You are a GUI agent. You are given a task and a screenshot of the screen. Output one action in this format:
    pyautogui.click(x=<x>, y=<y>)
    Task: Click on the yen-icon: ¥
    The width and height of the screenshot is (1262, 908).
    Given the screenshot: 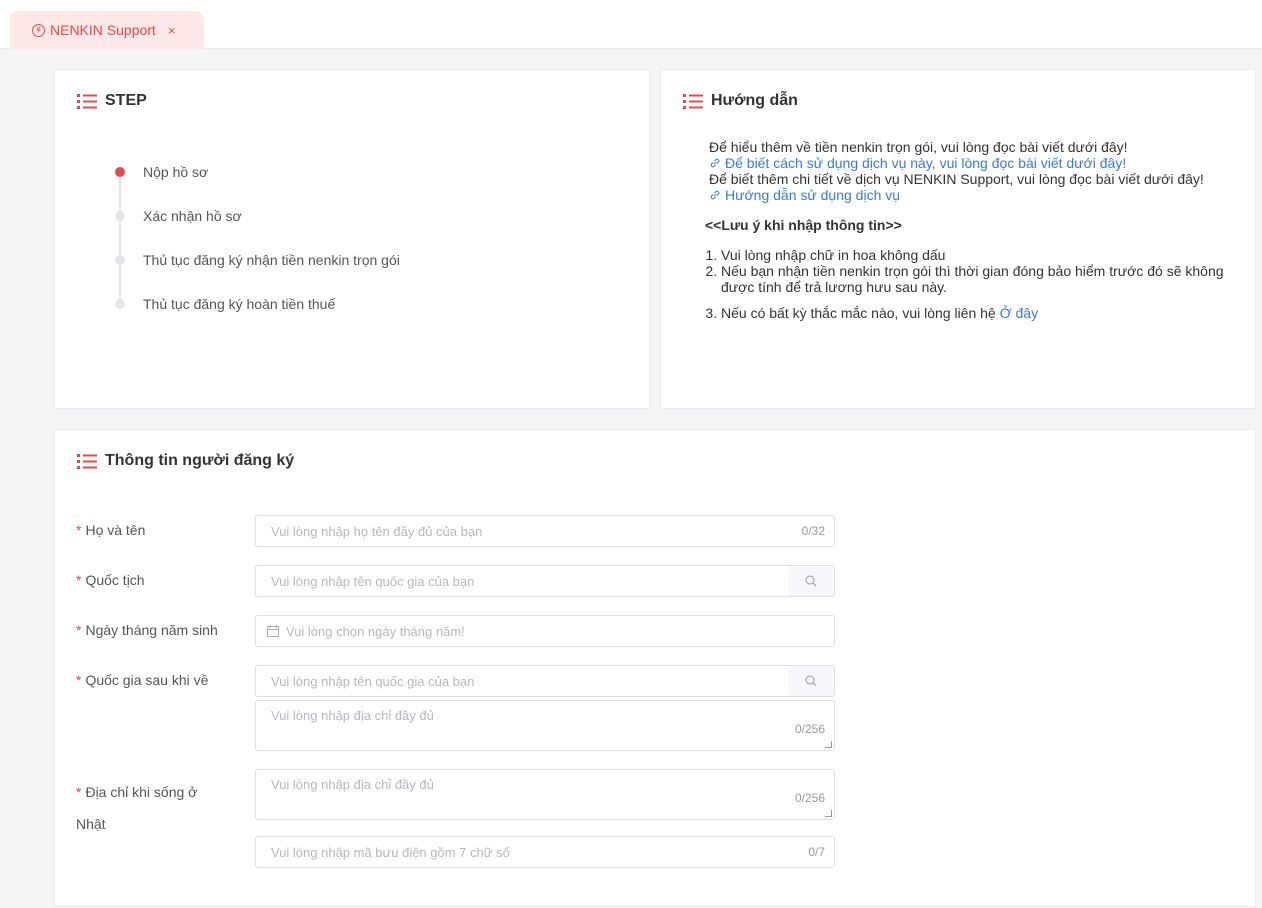 What is the action you would take?
    pyautogui.click(x=38, y=30)
    